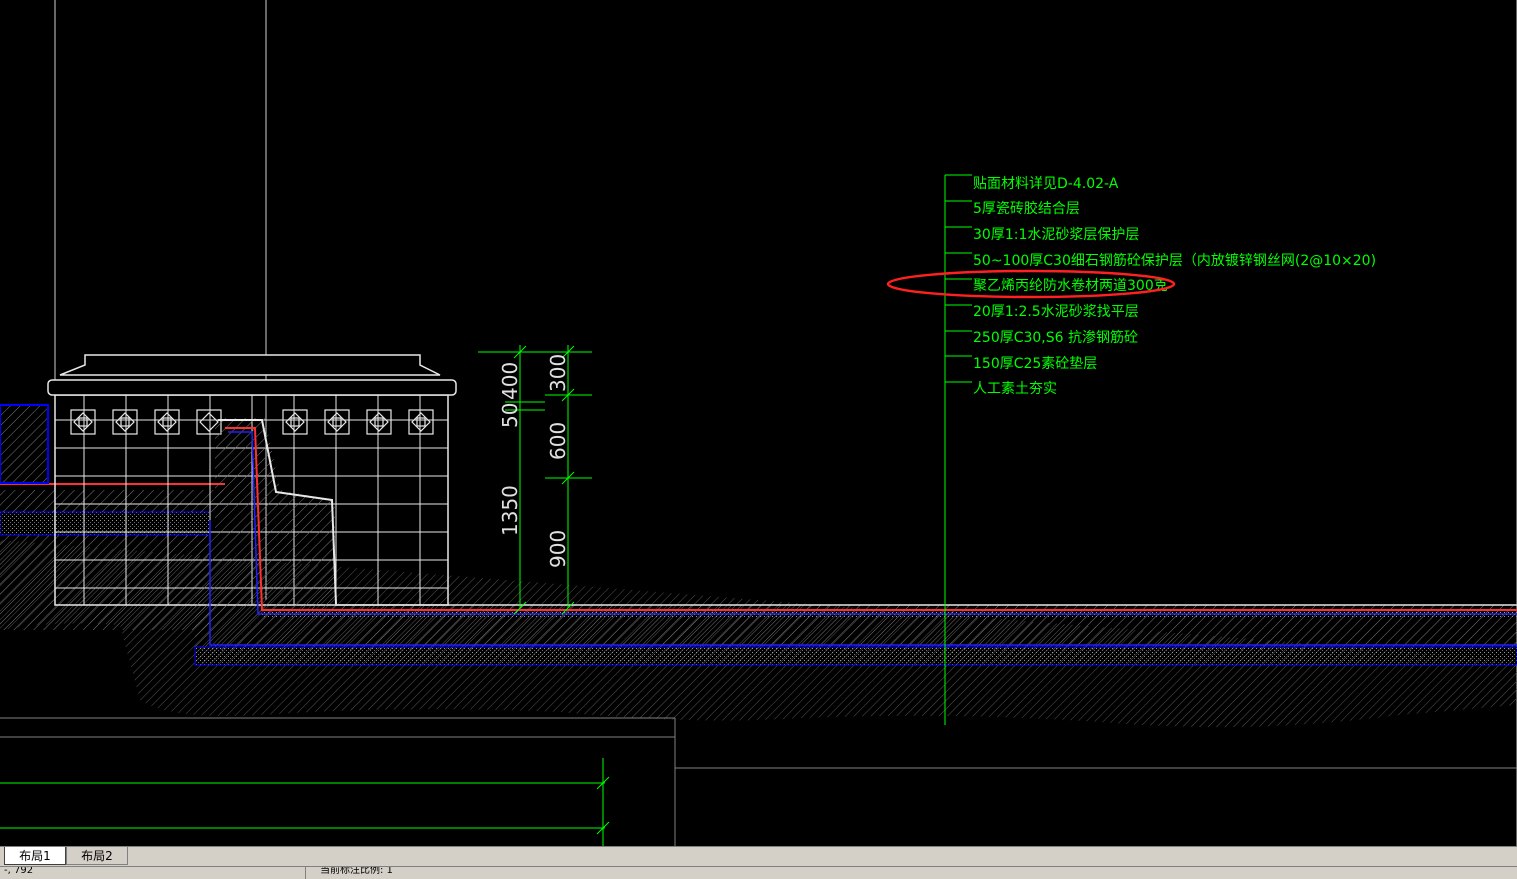 The width and height of the screenshot is (1517, 879). What do you see at coordinates (1026, 208) in the screenshot?
I see `annotation-1: 5厚瓷砖胶结合层` at bounding box center [1026, 208].